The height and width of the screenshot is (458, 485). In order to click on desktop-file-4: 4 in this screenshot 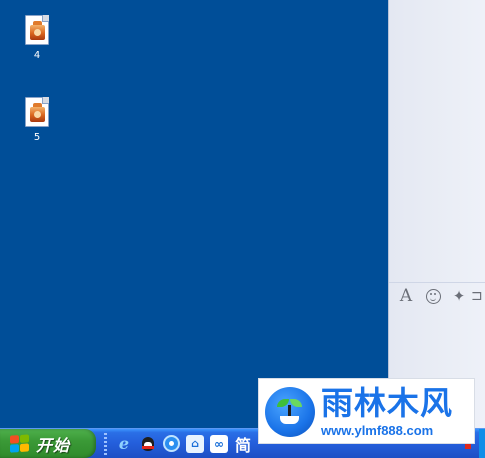, I will do `click(37, 38)`.